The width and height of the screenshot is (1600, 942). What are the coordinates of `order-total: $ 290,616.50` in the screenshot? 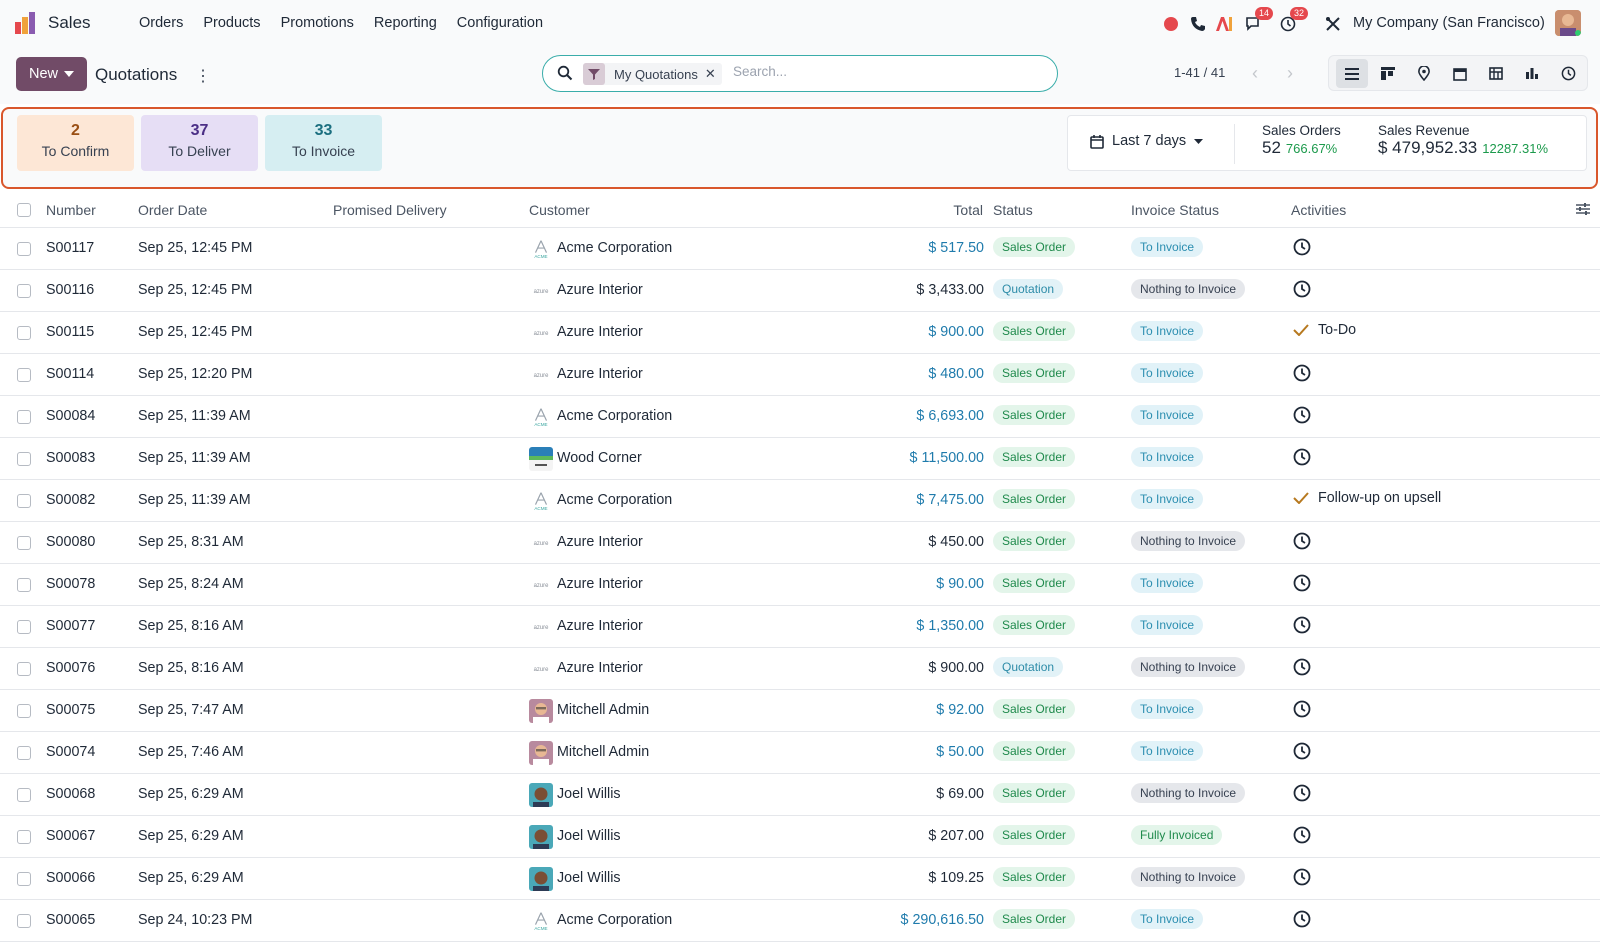 It's located at (942, 920).